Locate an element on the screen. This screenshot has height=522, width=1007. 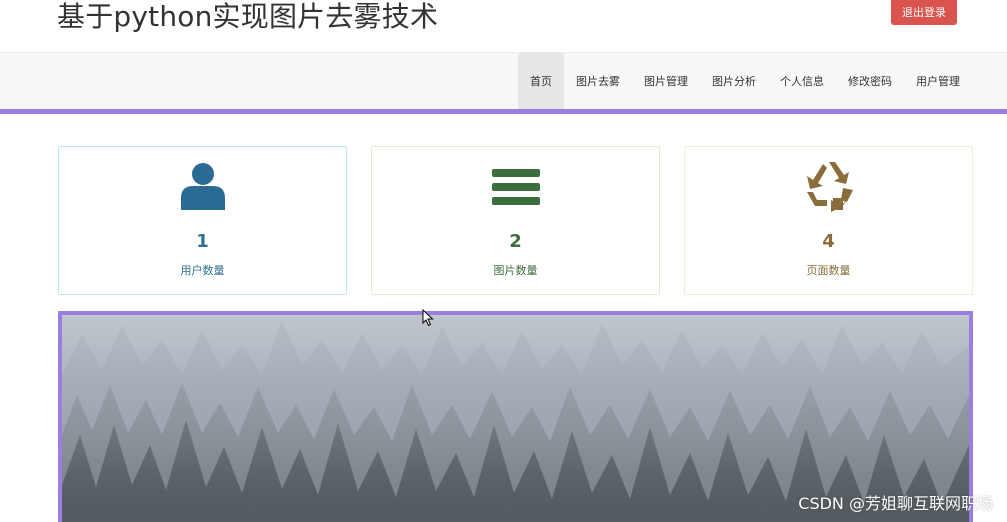
stat-card-users: 1 用户数量 is located at coordinates (202, 220).